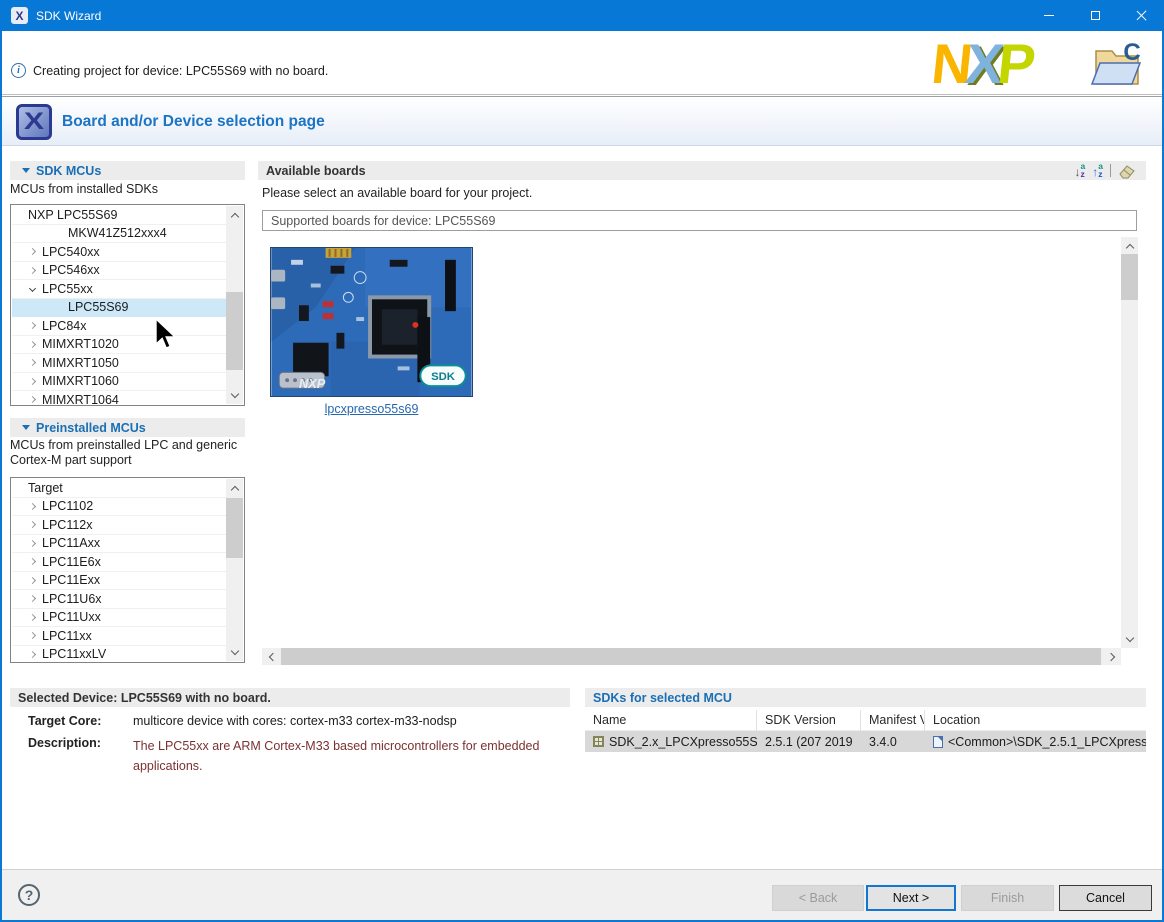 This screenshot has width=1164, height=922. What do you see at coordinates (119, 653) in the screenshot?
I see `tree-item: LPC11xxLV` at bounding box center [119, 653].